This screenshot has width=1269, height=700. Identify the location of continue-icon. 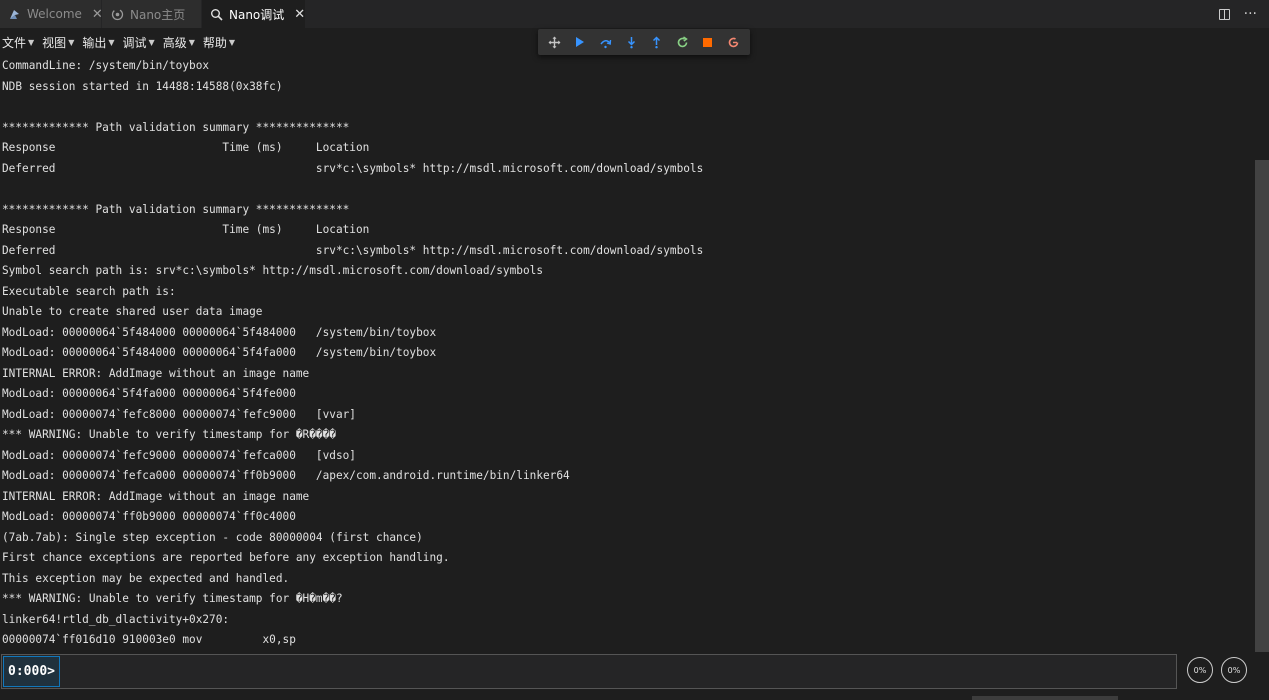
(581, 42).